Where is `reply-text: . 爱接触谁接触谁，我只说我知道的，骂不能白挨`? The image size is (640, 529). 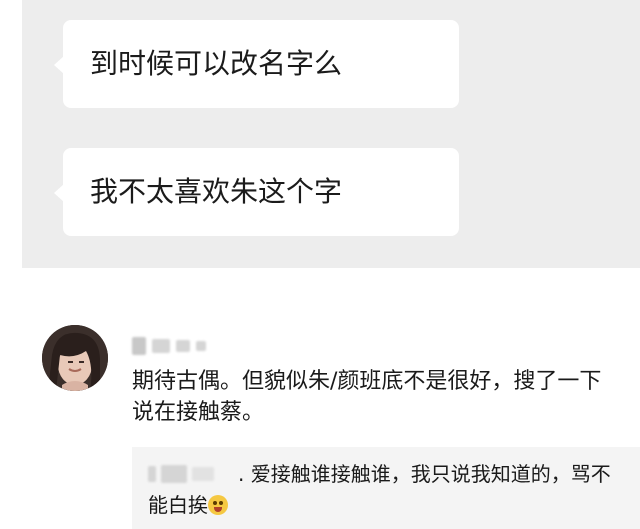 reply-text: . 爱接触谁接触谁，我只说我知道的，骂不能白挨 is located at coordinates (383, 490).